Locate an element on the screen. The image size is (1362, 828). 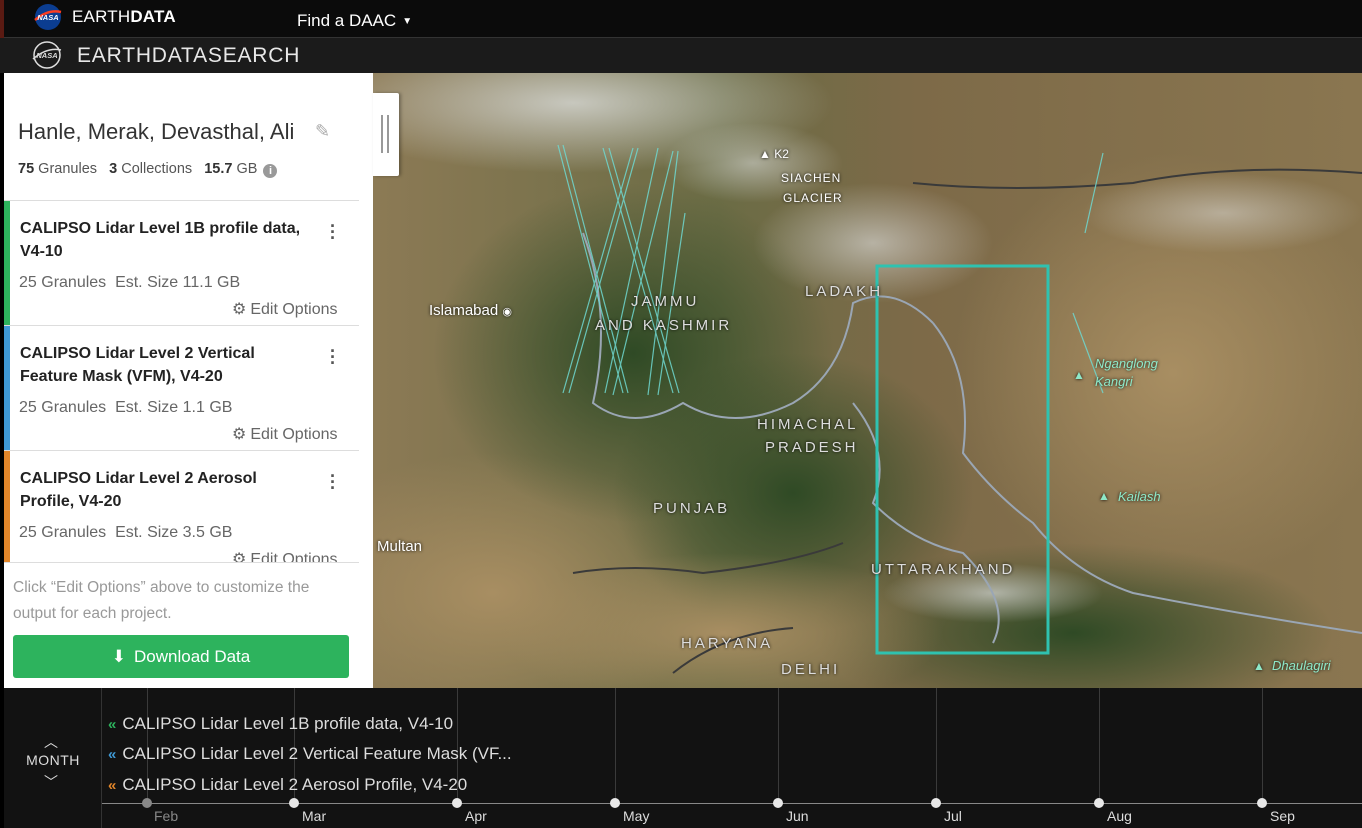
map-label-uttarakhand: UTTARAKHAND is located at coordinates (943, 569).